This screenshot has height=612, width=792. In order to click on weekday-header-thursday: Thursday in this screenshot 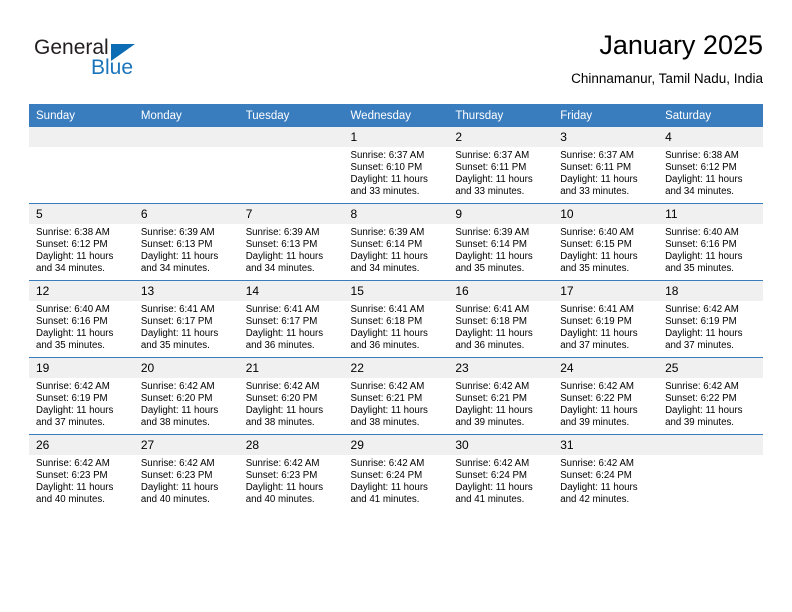, I will do `click(501, 115)`.